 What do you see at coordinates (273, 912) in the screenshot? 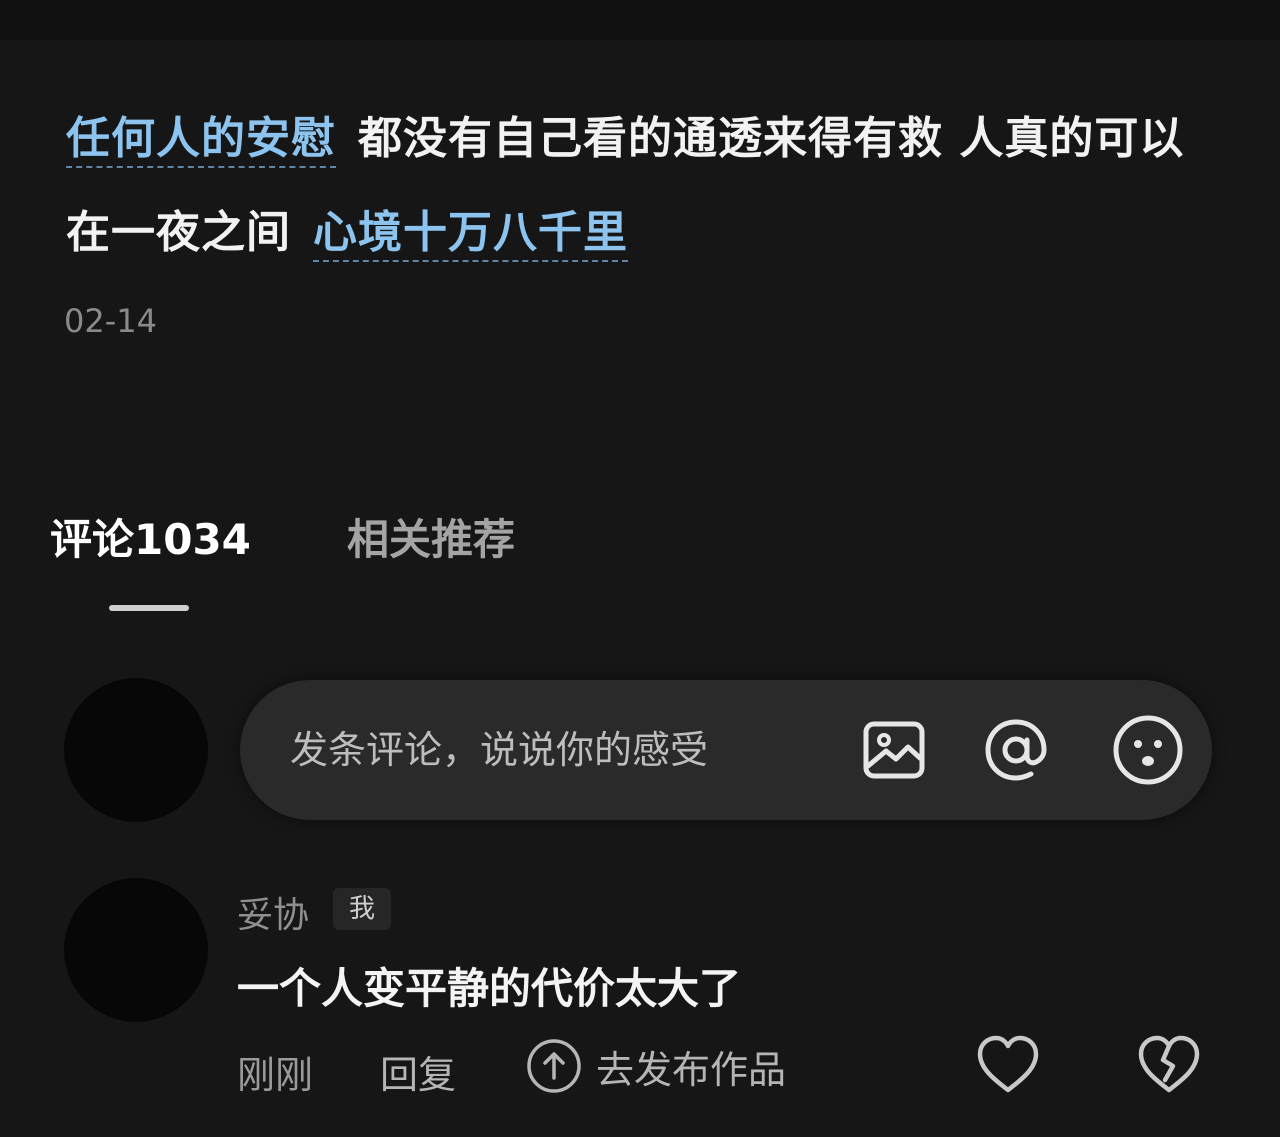
I see `comment-username: 妥协` at bounding box center [273, 912].